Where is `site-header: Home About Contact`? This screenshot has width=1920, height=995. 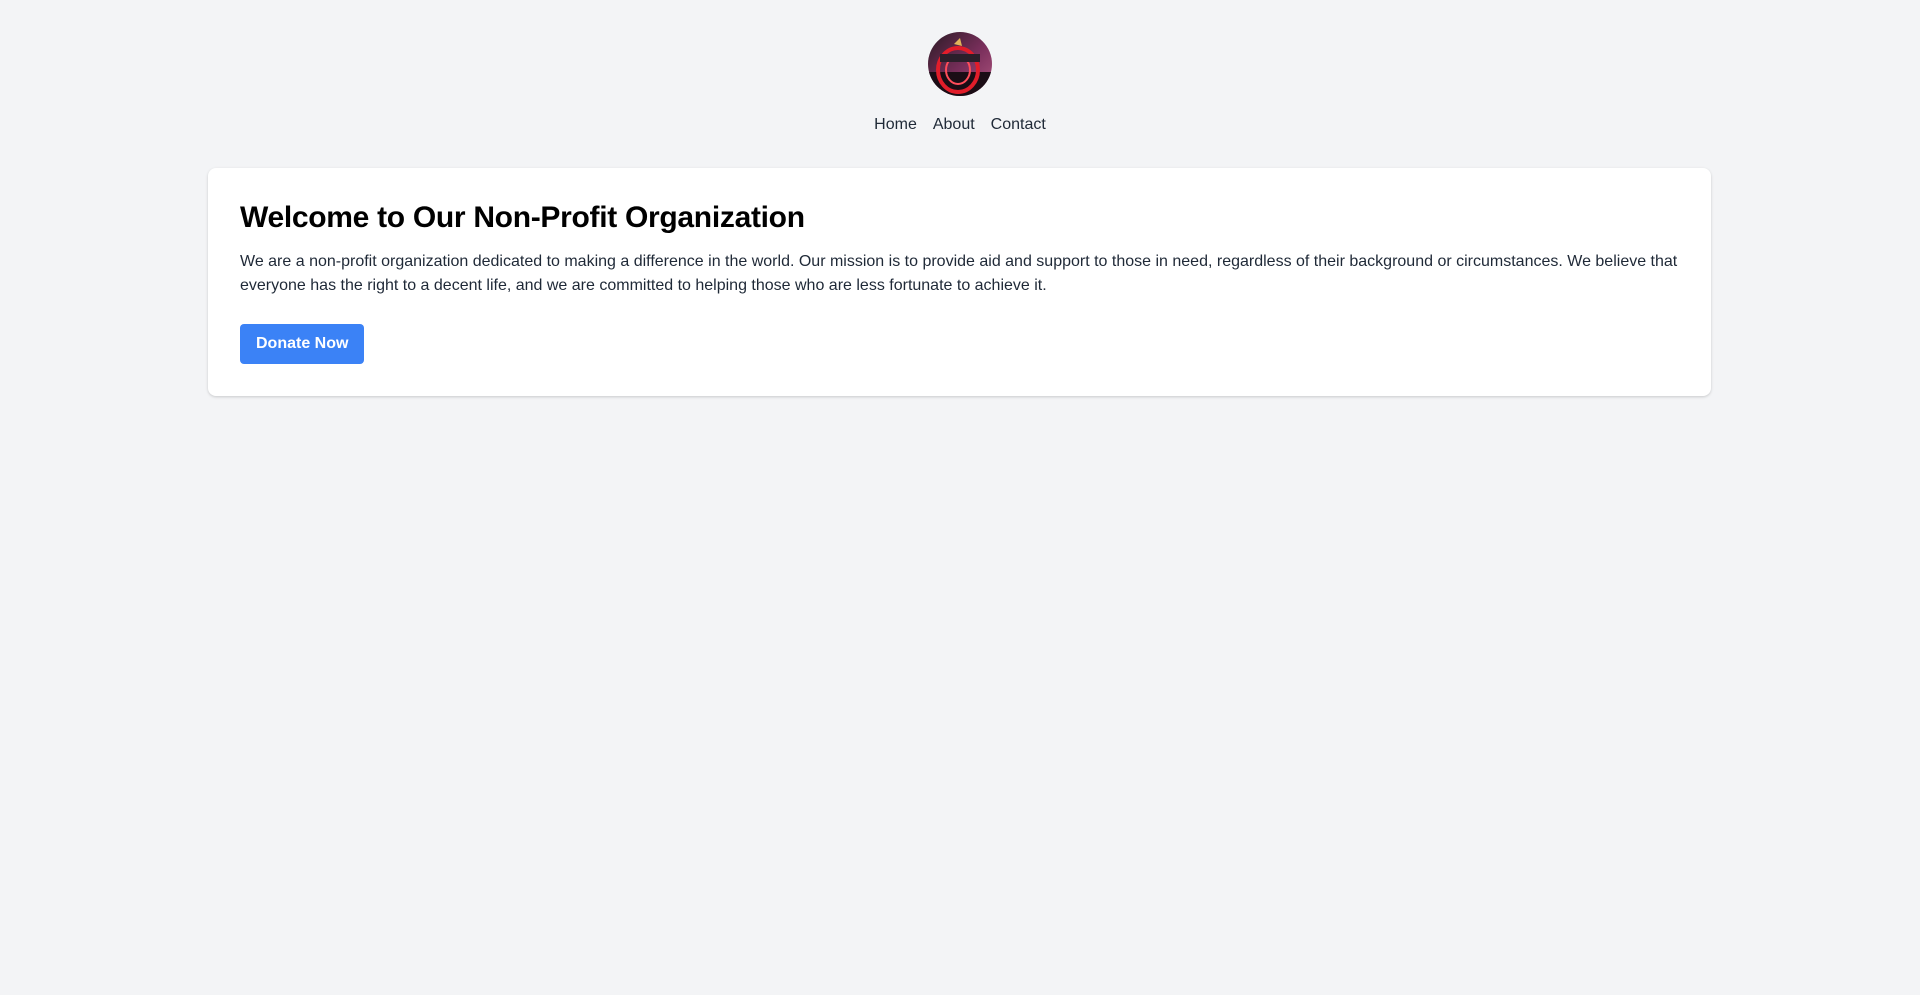
site-header: Home About Contact is located at coordinates (960, 67).